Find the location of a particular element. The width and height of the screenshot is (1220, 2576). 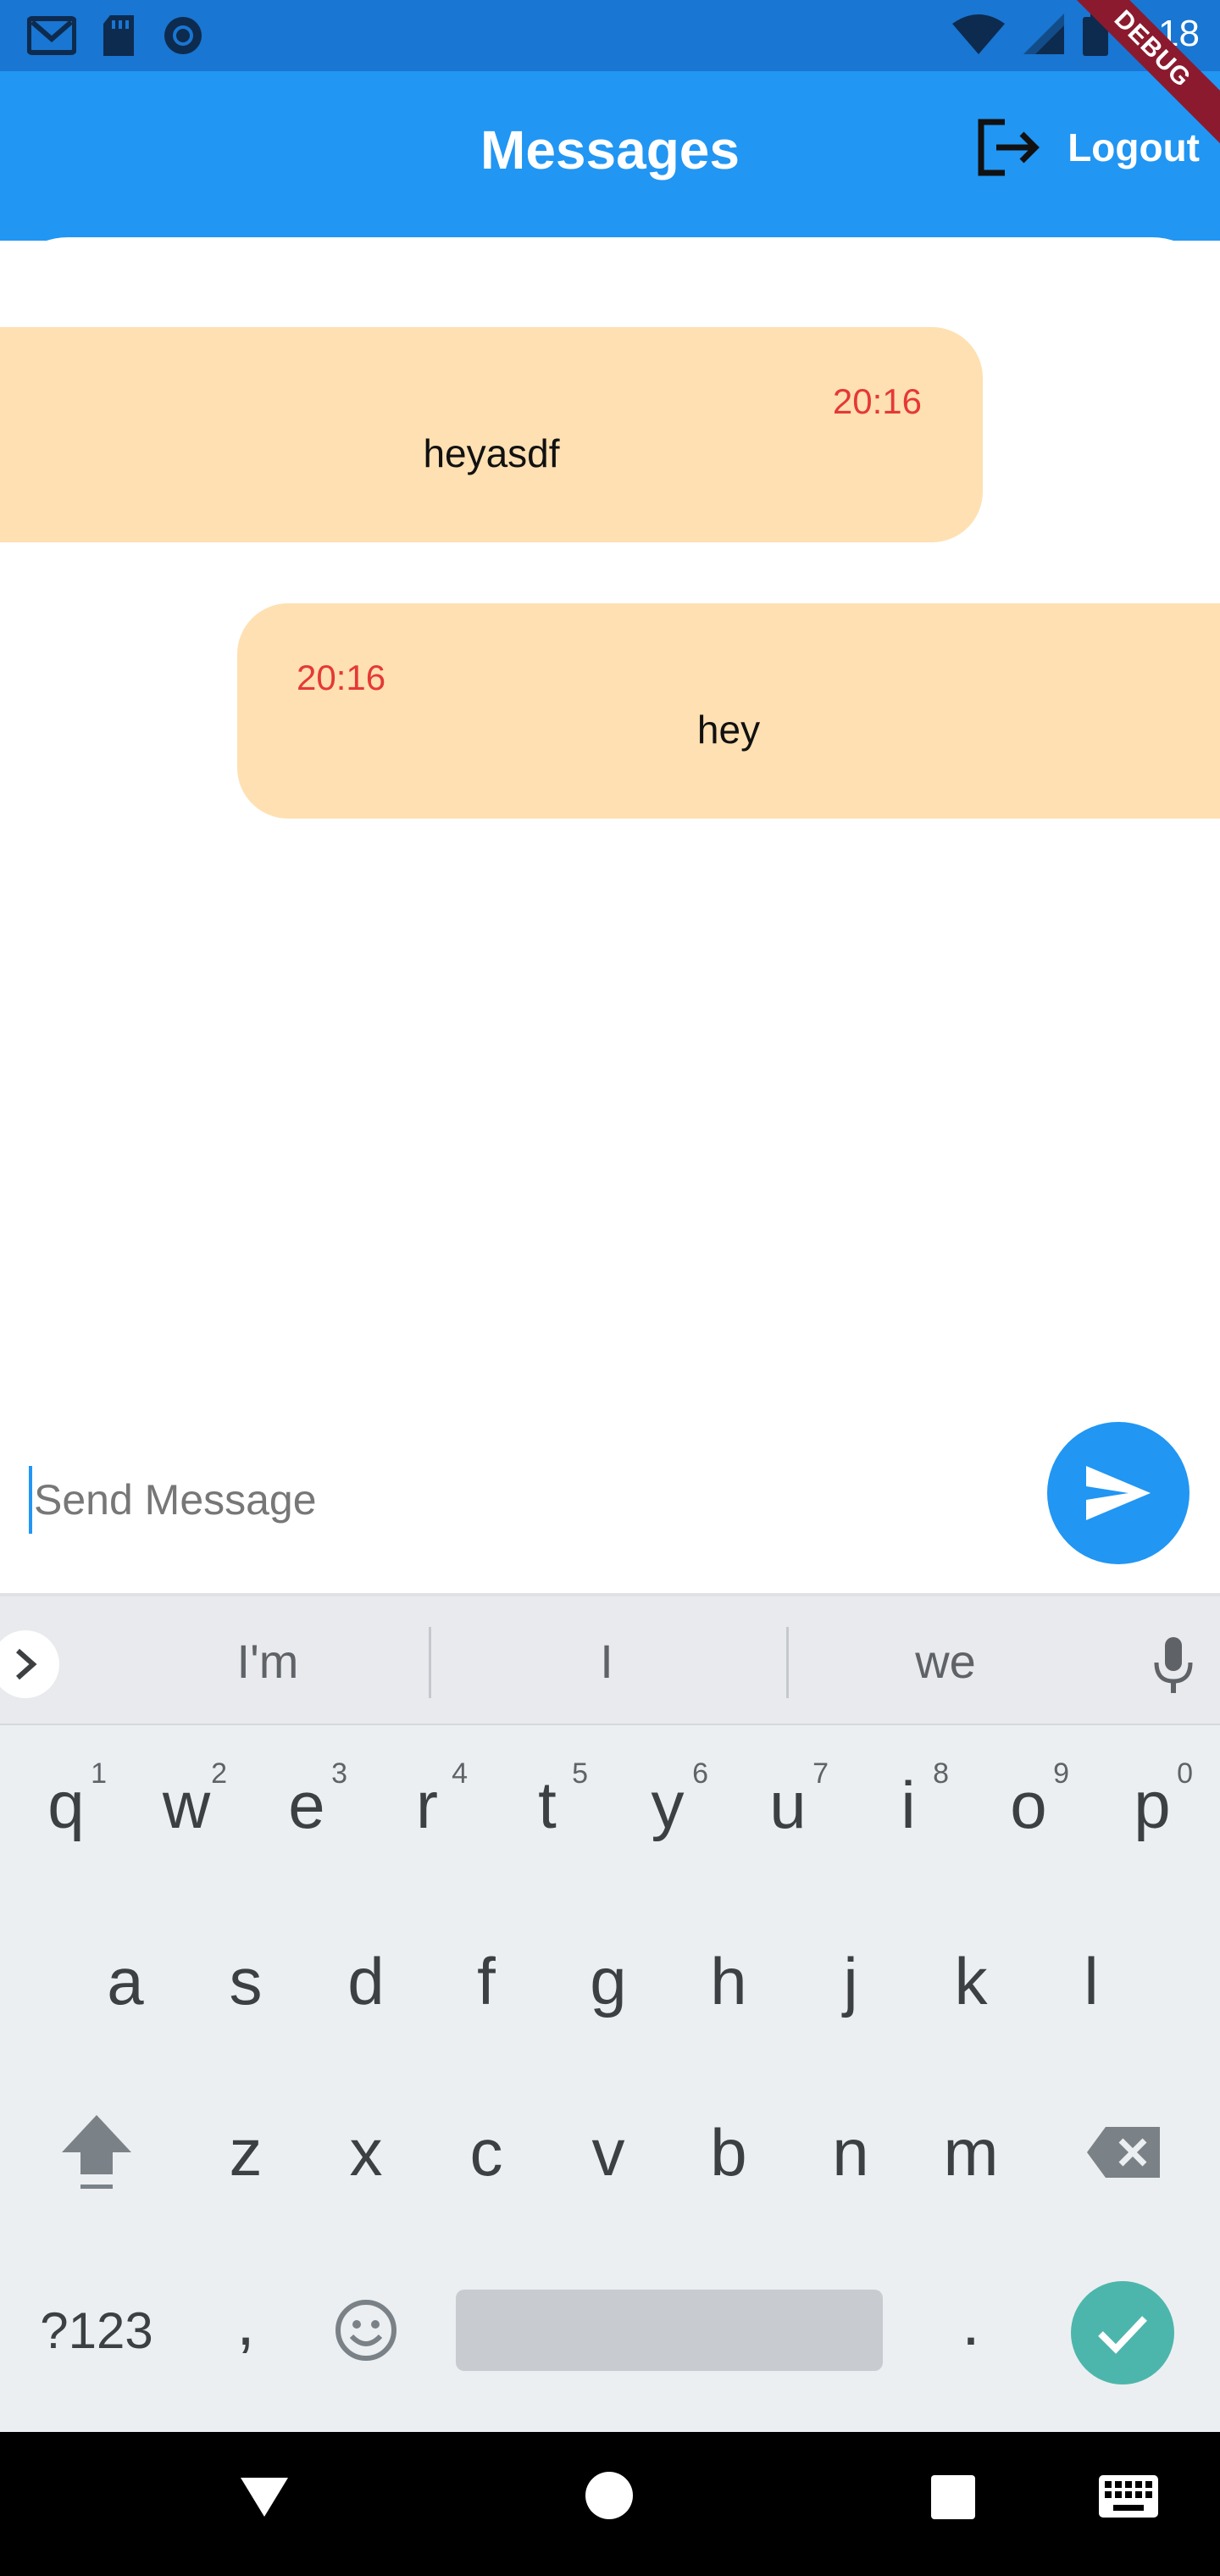

microphone-icon is located at coordinates (1173, 1665).